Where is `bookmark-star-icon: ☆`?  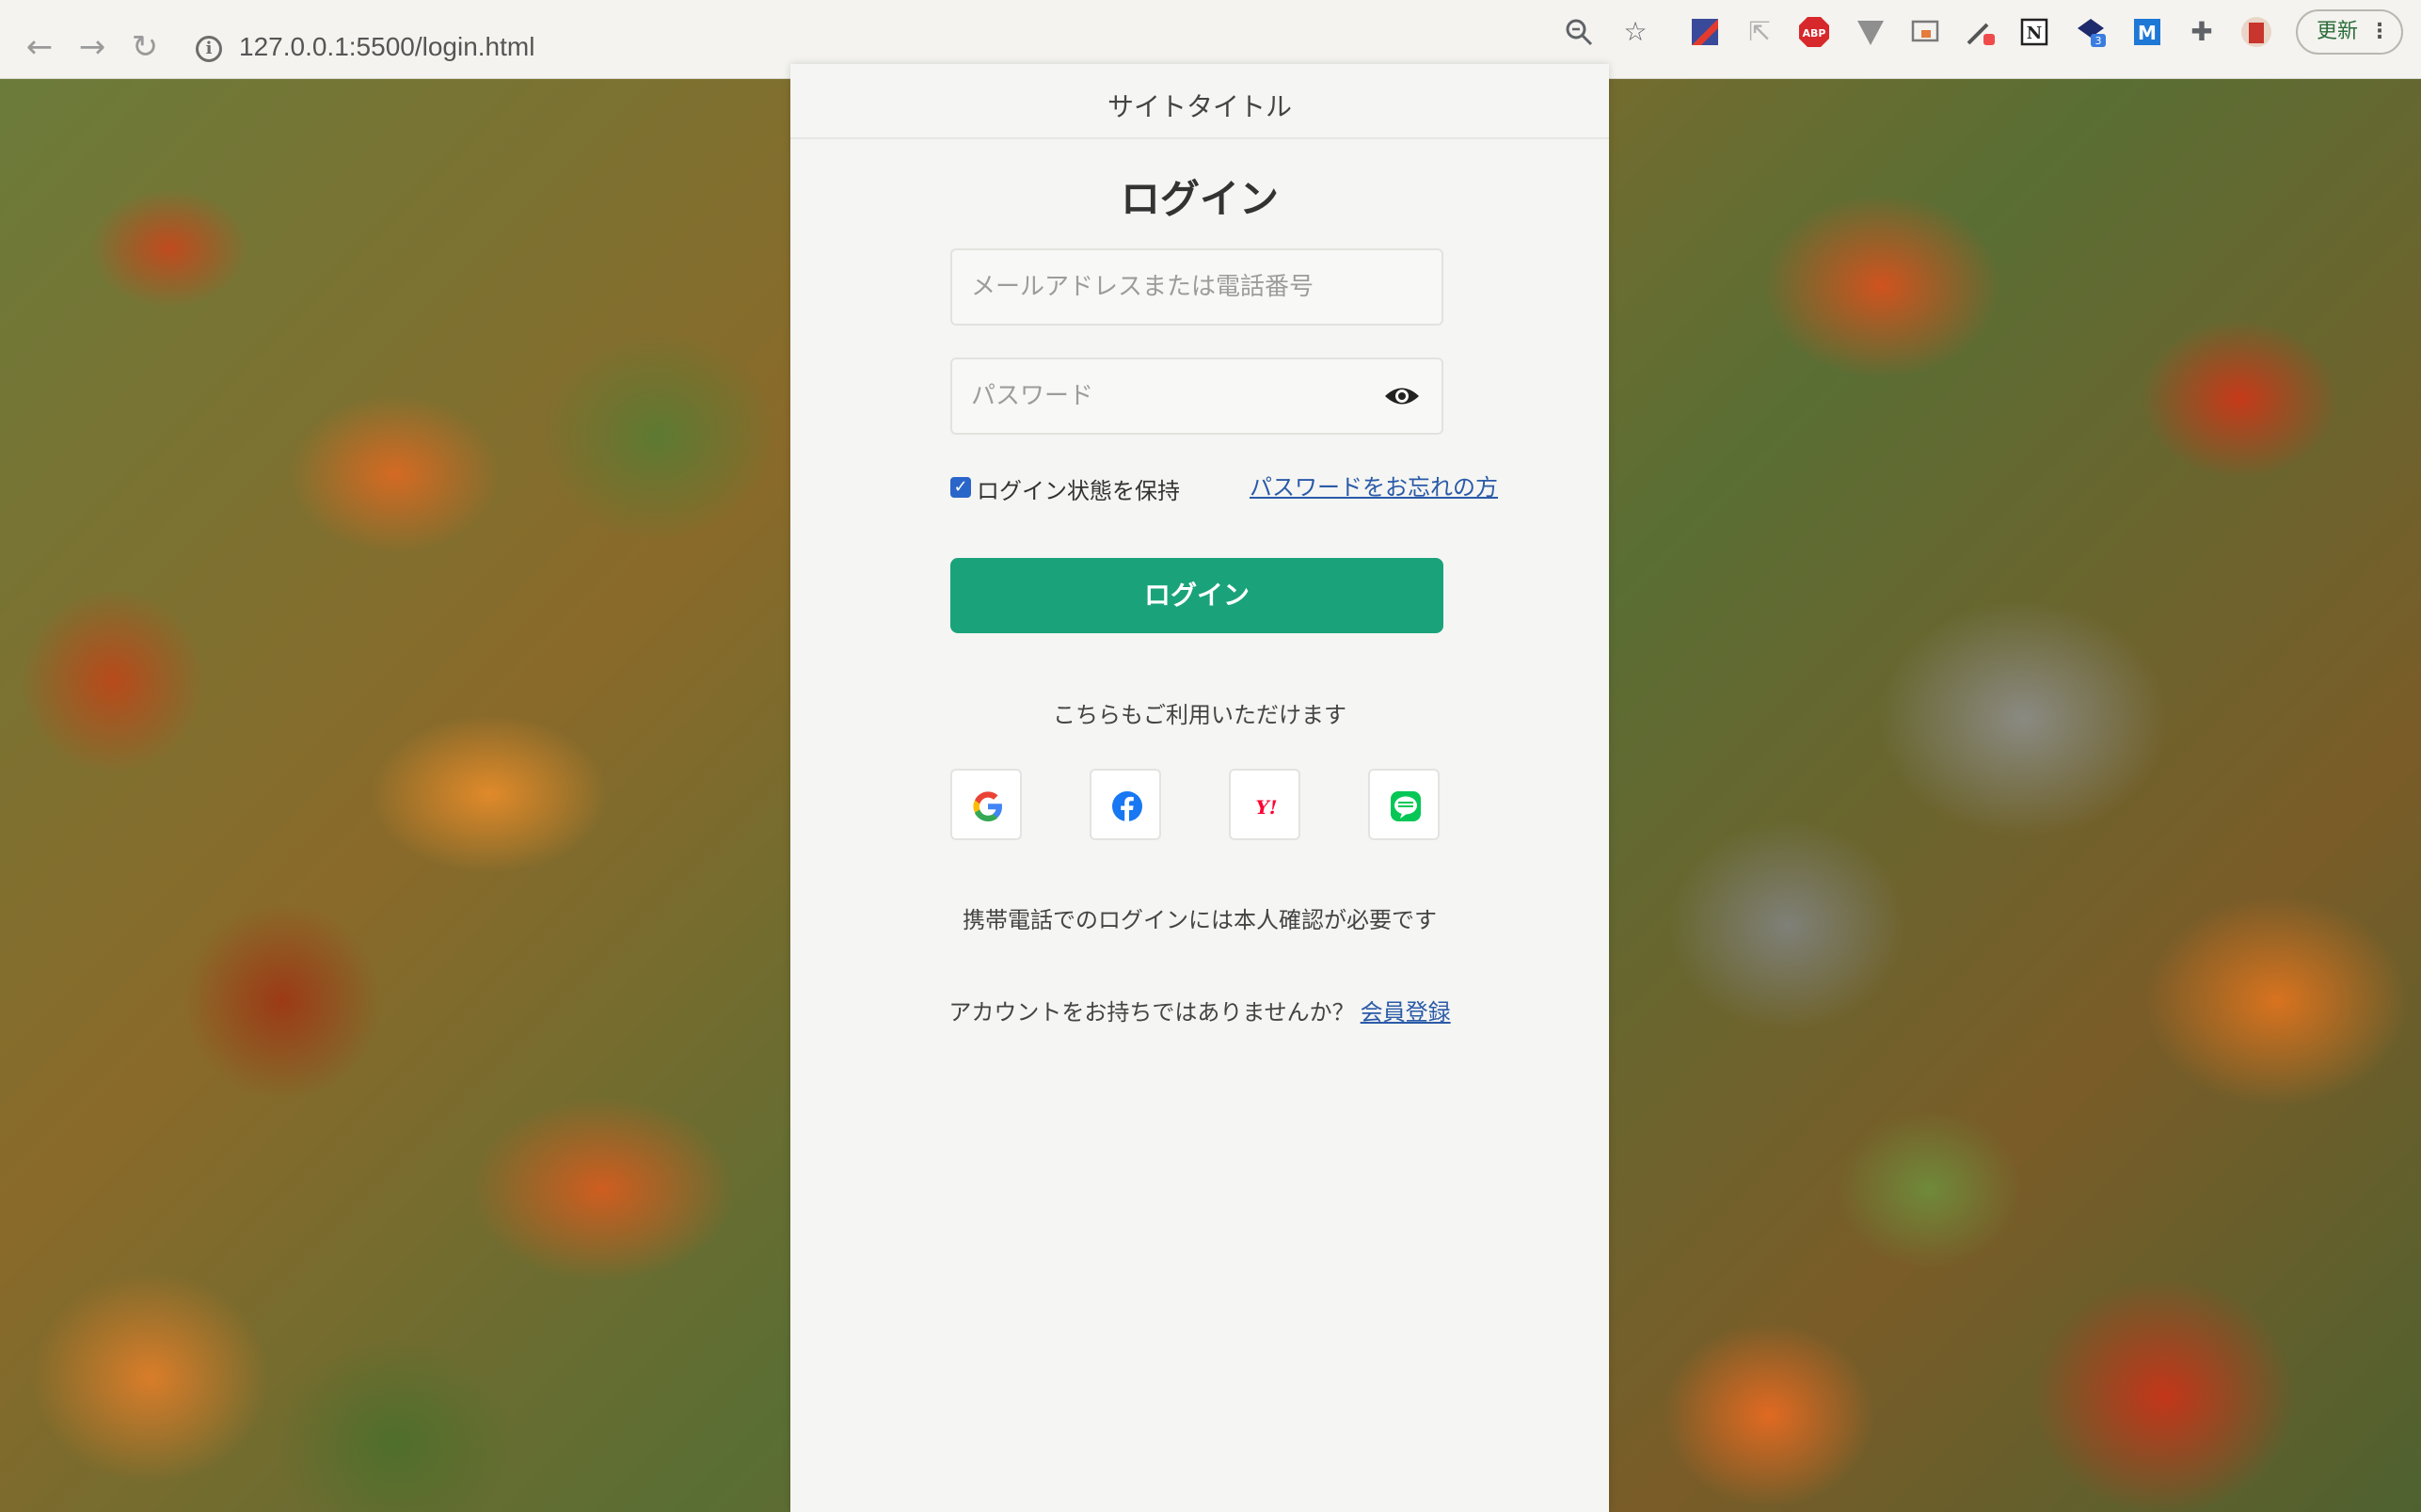 bookmark-star-icon: ☆ is located at coordinates (1635, 32).